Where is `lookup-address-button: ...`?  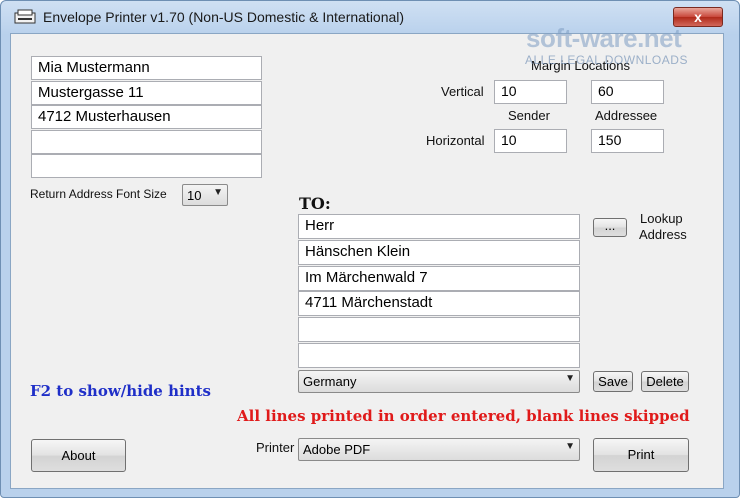 lookup-address-button: ... is located at coordinates (610, 227).